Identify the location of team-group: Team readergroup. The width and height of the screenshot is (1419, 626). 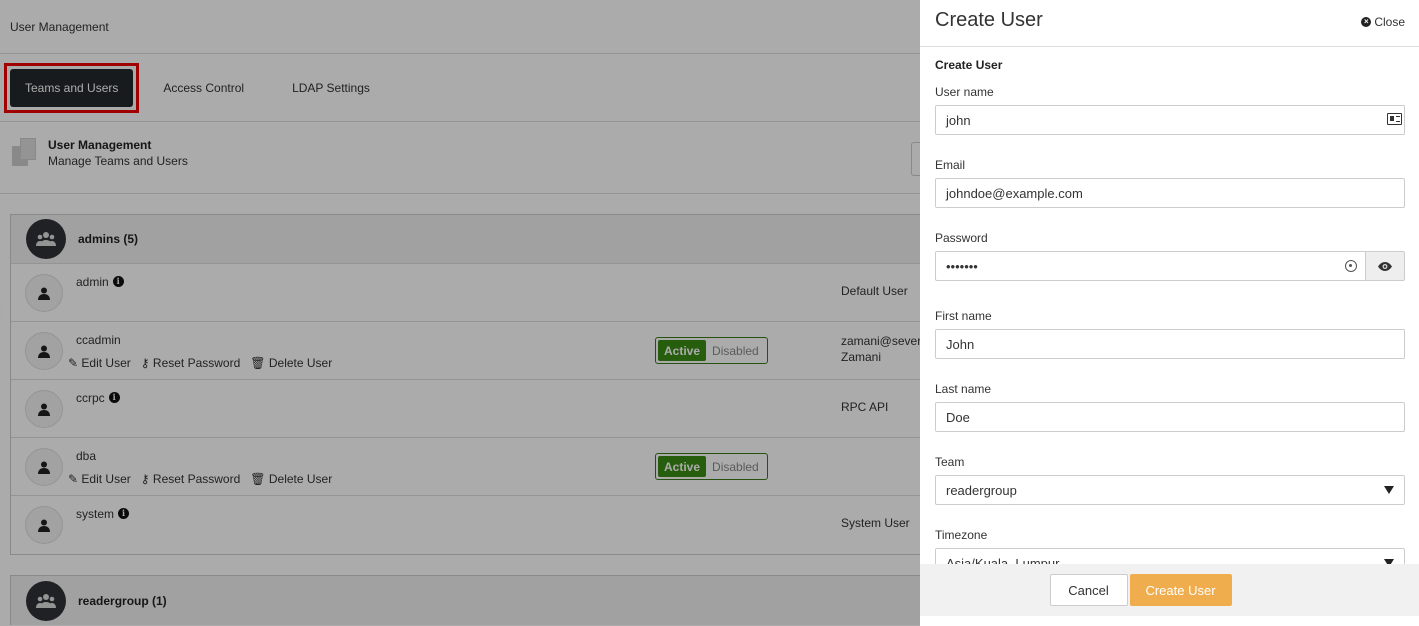
(1170, 480).